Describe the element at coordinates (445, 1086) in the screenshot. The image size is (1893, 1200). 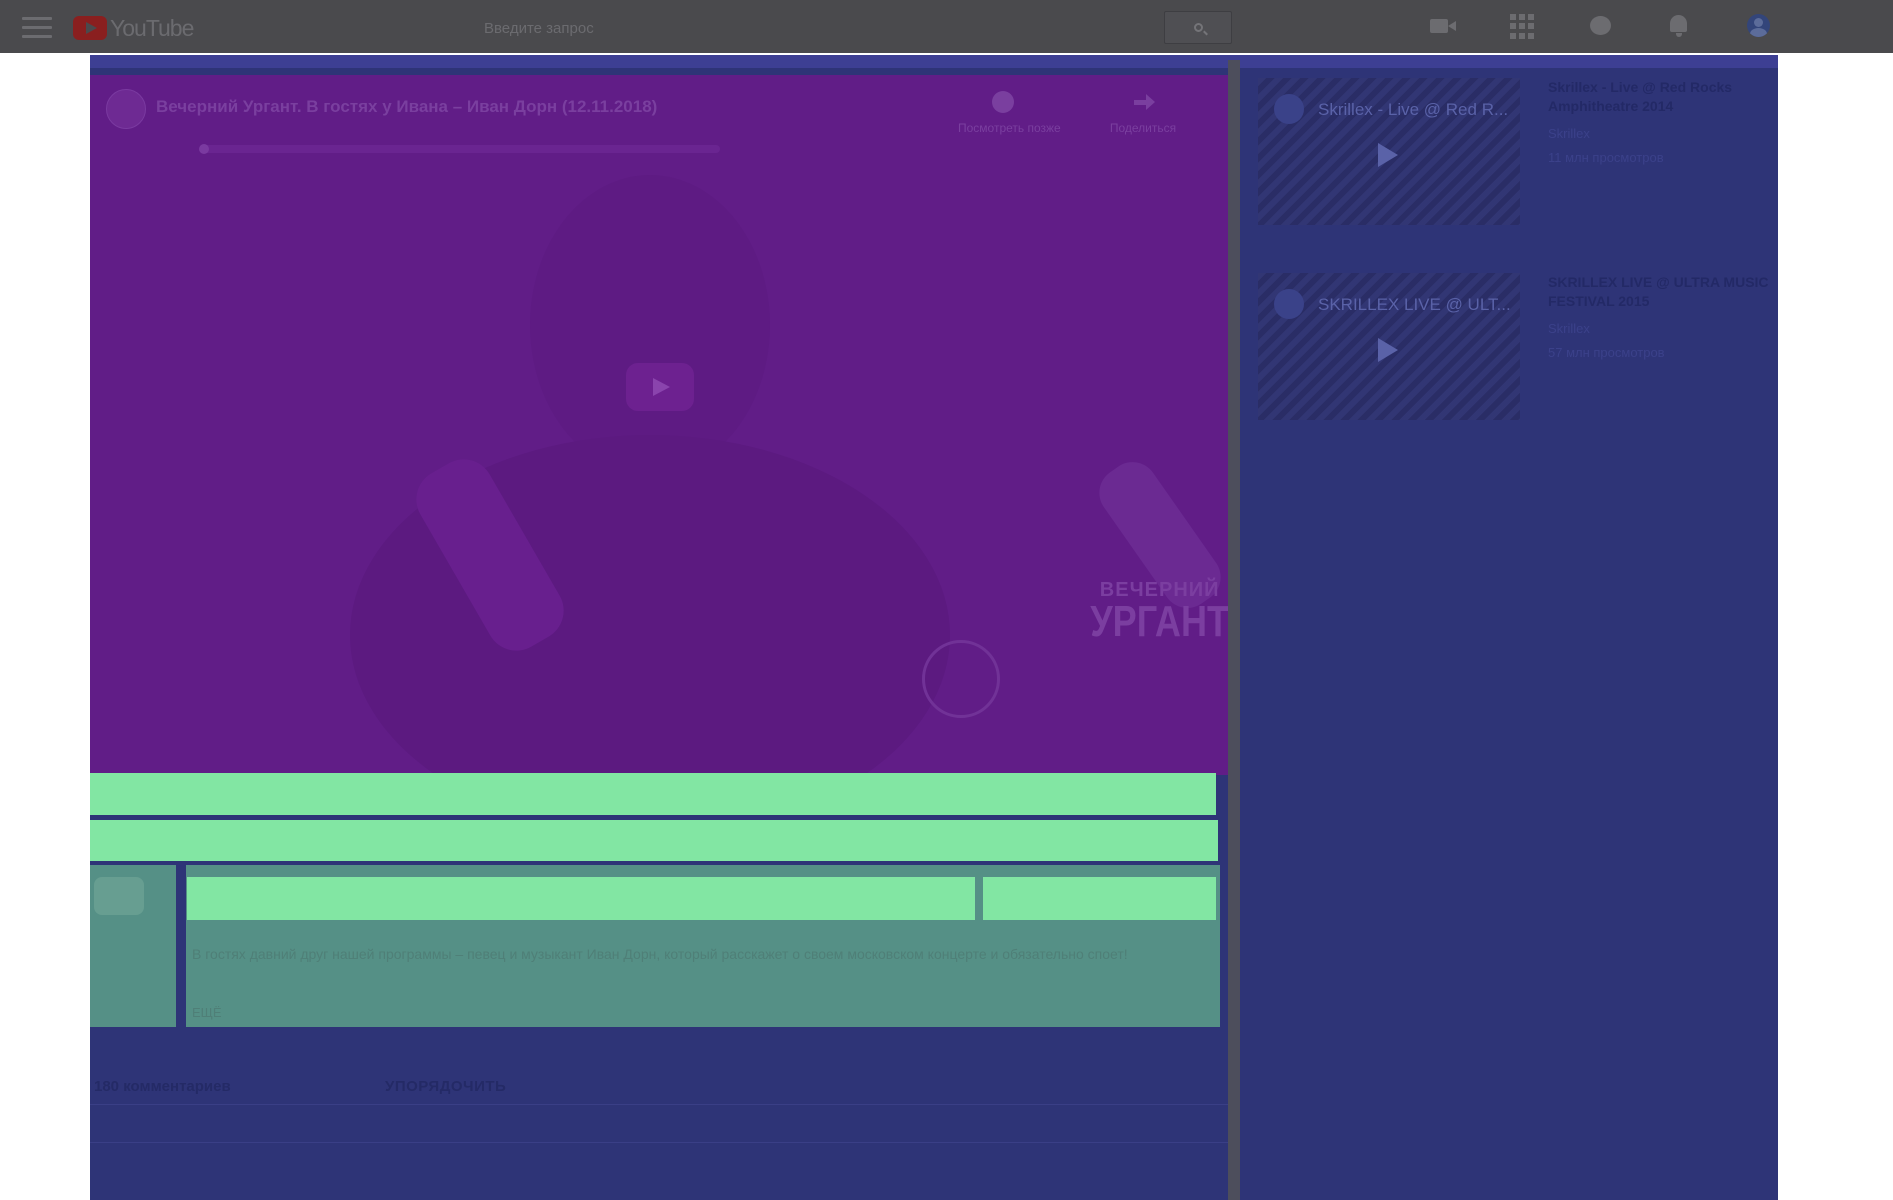
I see `sort-comments-button: УПОРЯДОЧИТЬ` at that location.